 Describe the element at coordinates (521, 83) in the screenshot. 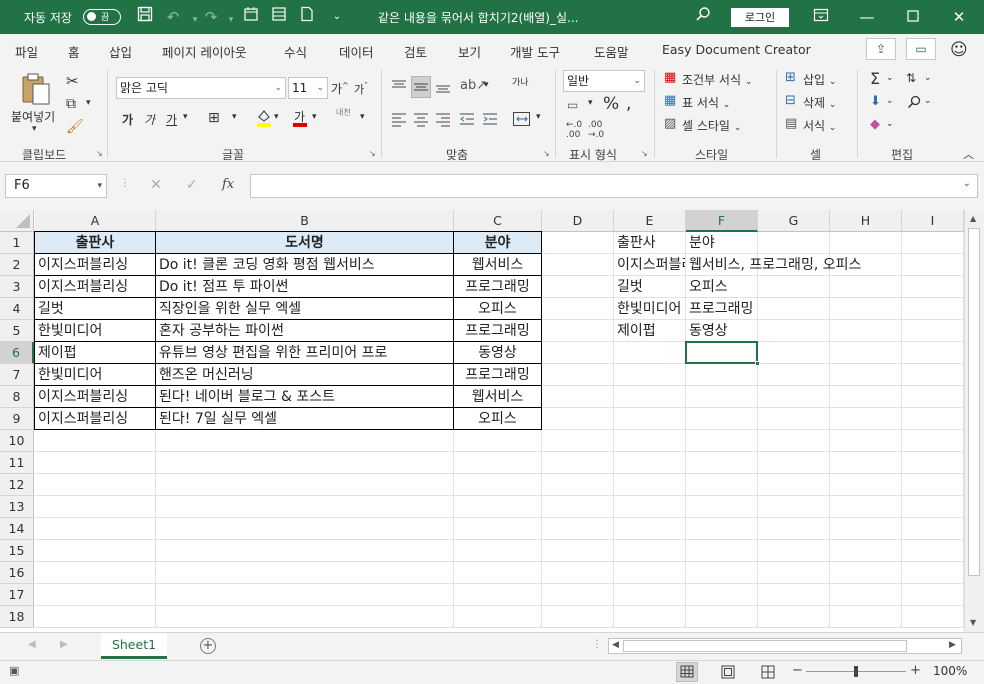

I see `wrap-text-button: 가나` at that location.